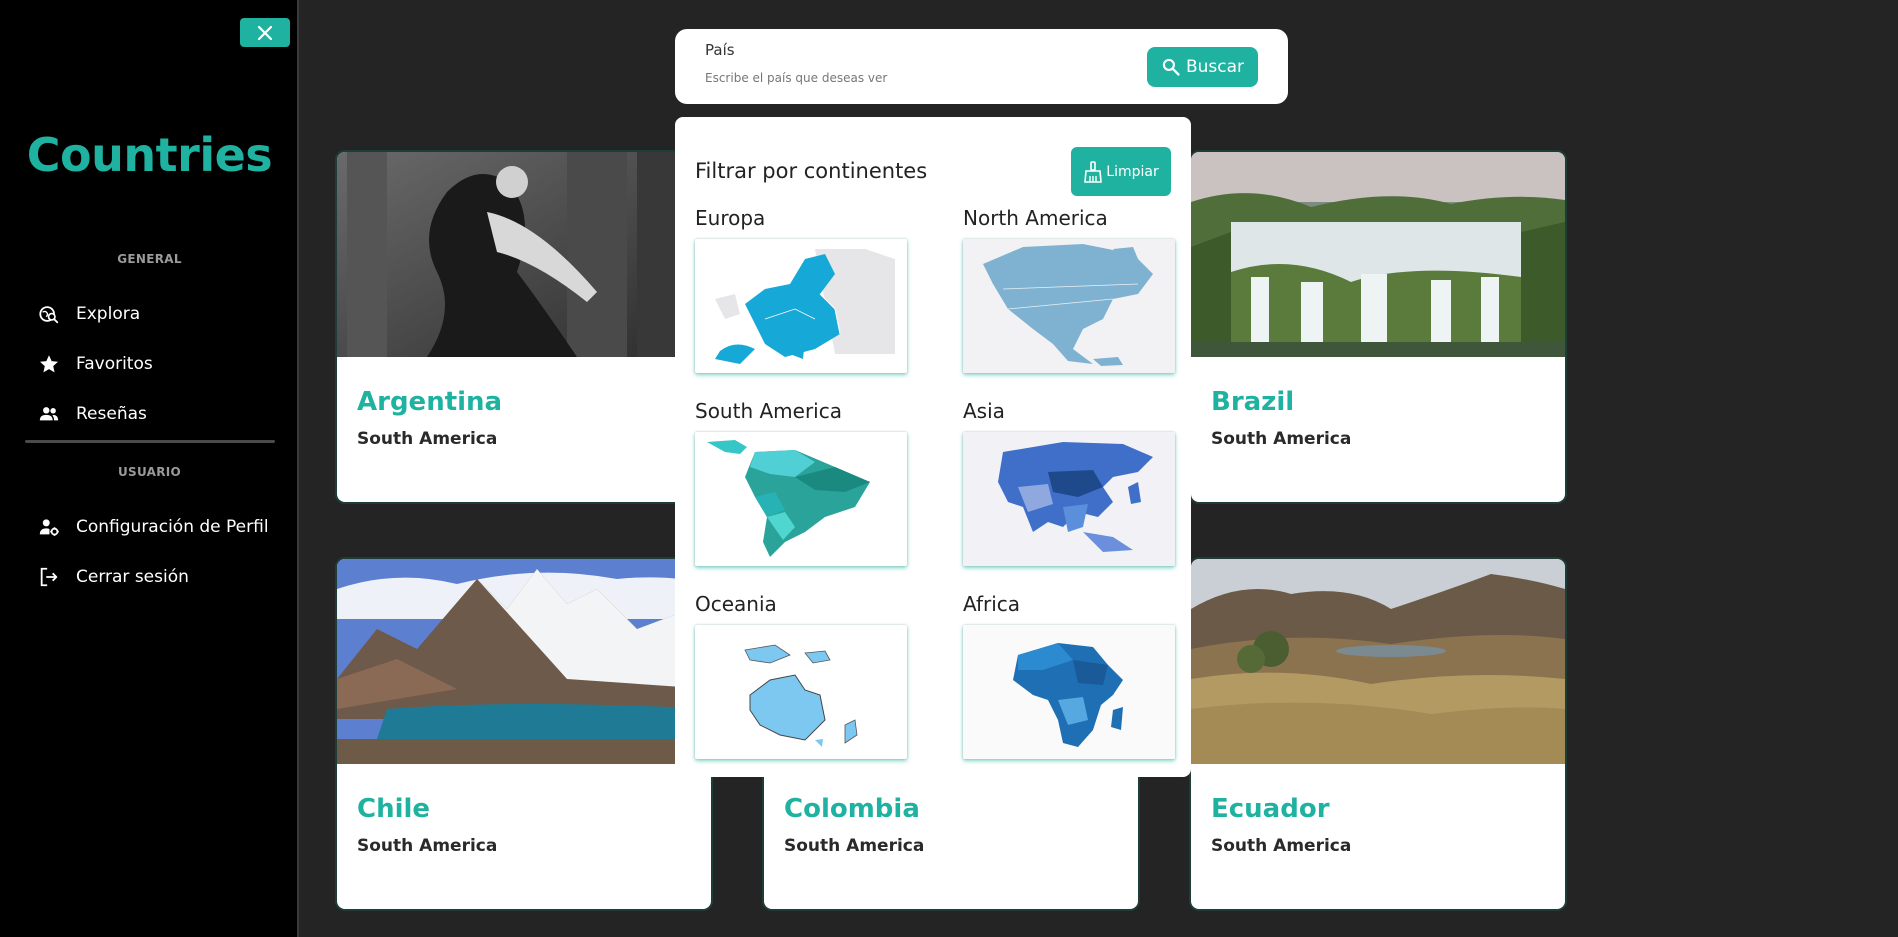 This screenshot has width=1898, height=937. I want to click on card-title: Argentina, so click(430, 402).